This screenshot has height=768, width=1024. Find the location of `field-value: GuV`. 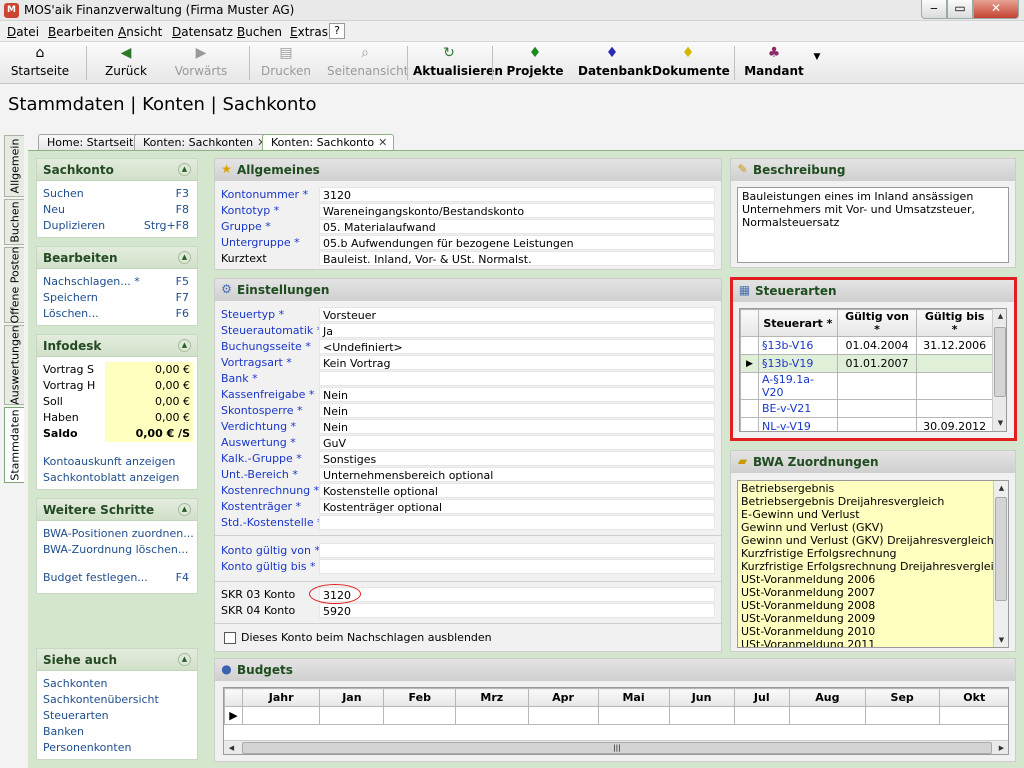

field-value: GuV is located at coordinates (517, 442).